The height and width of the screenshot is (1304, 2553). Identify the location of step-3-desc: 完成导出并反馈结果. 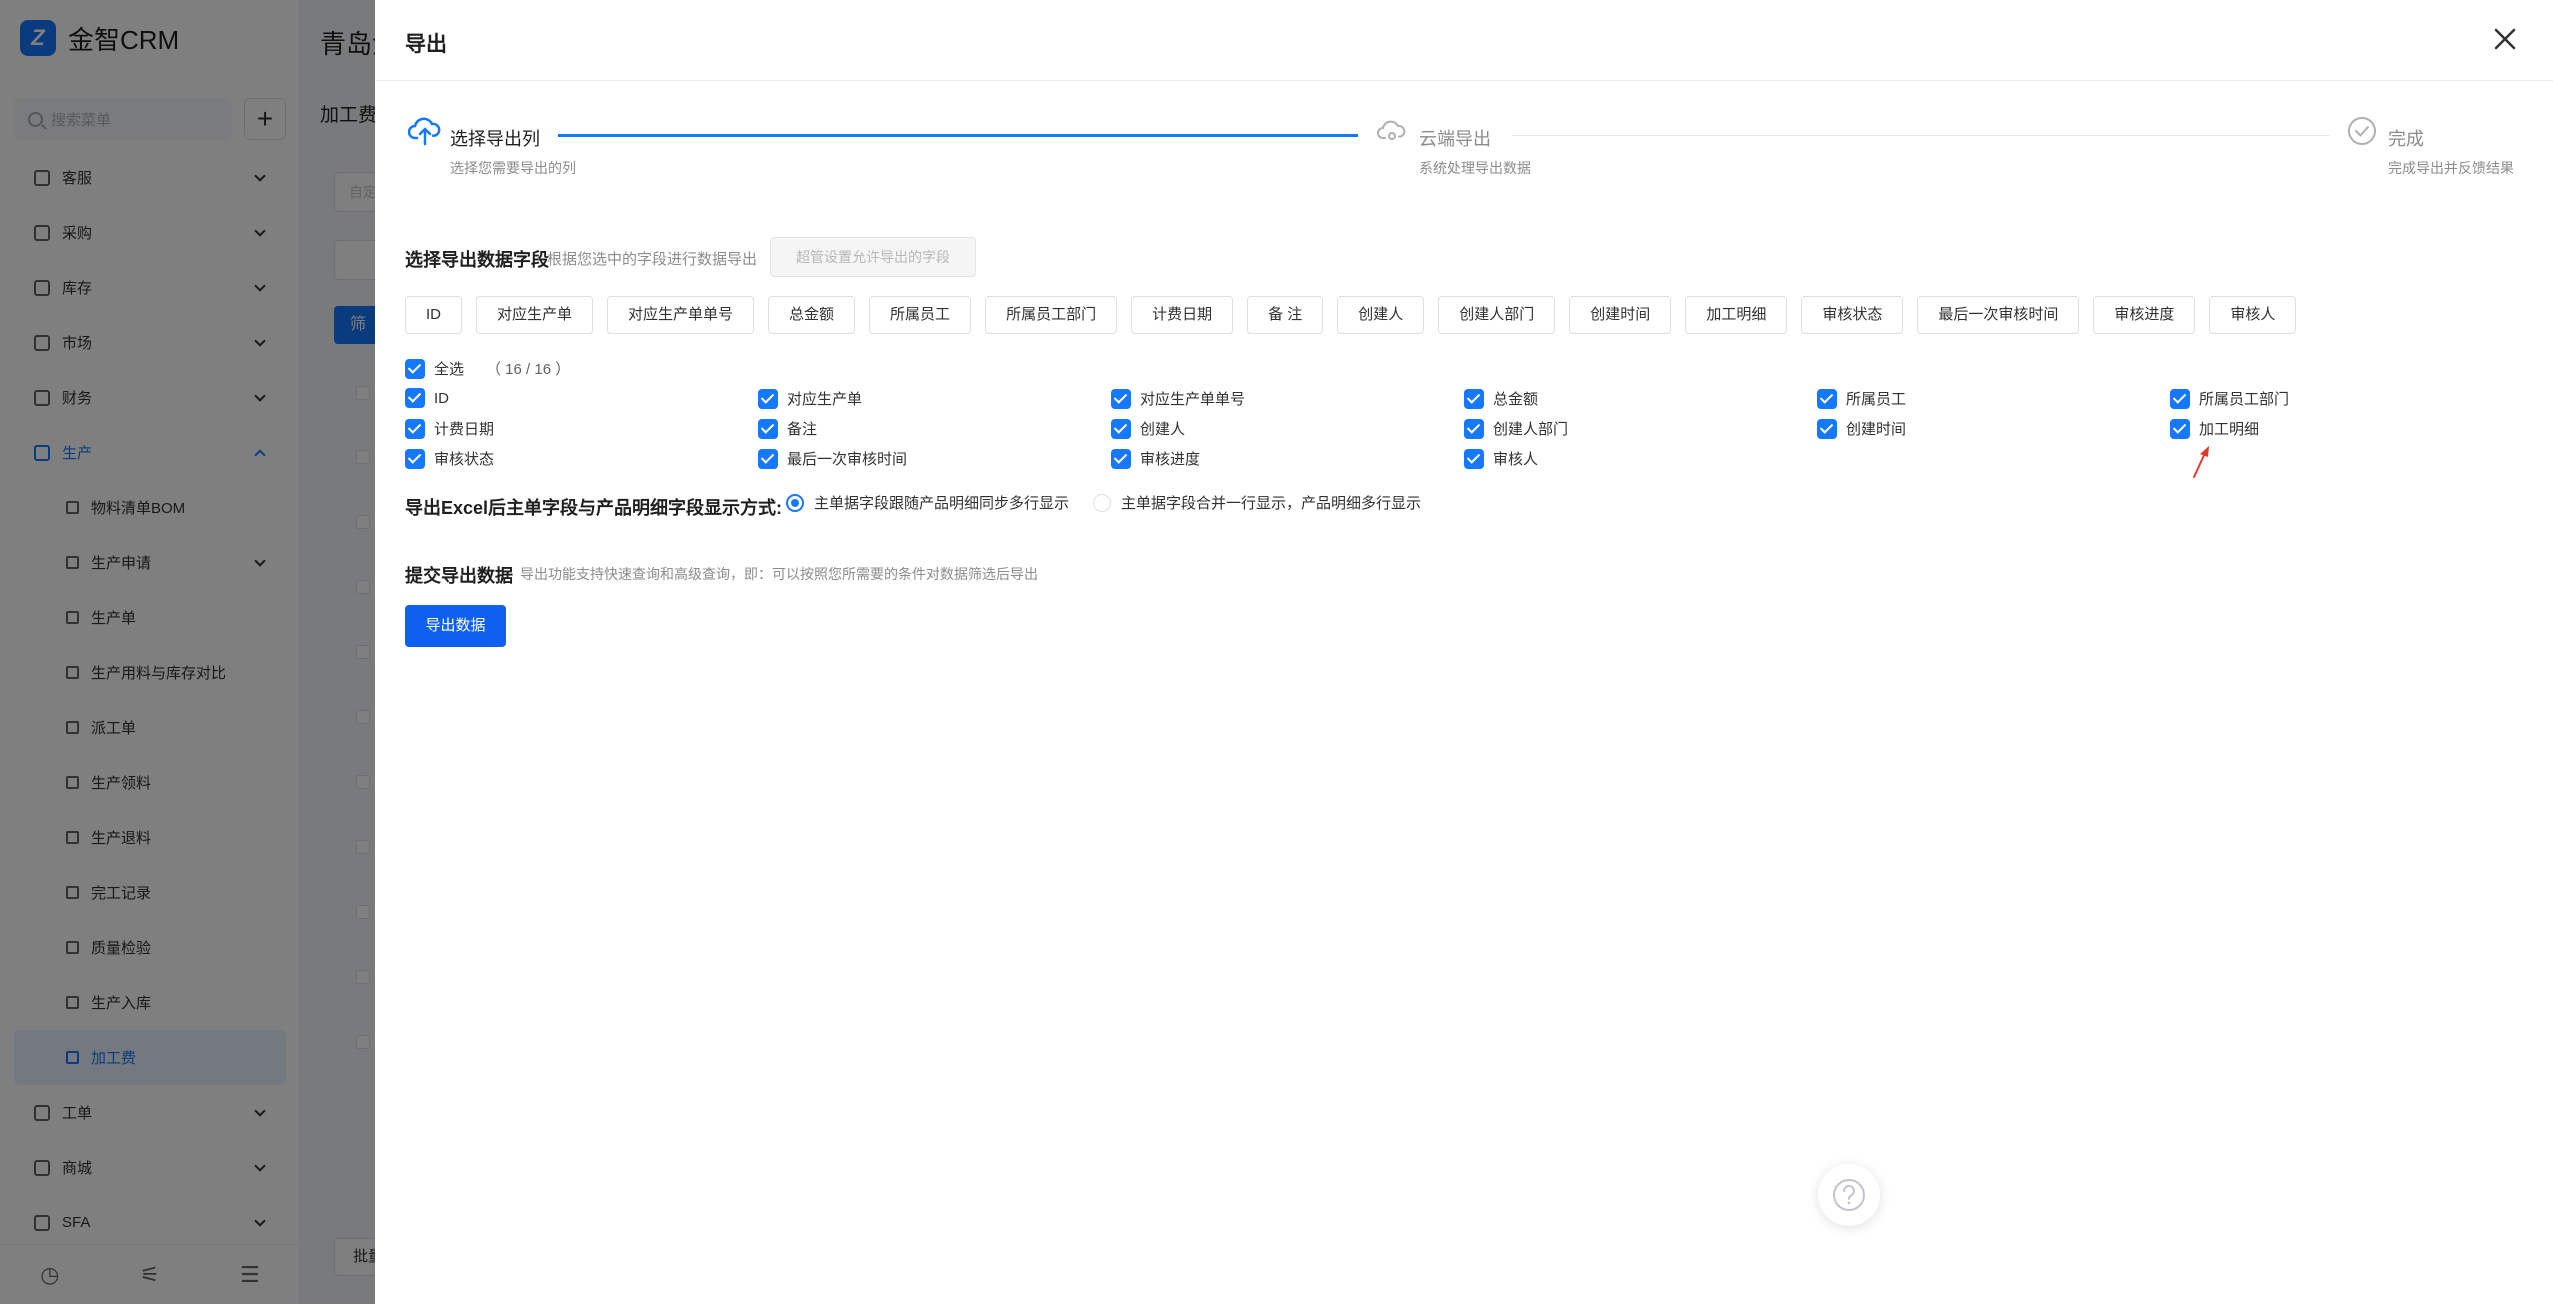
(2451, 168).